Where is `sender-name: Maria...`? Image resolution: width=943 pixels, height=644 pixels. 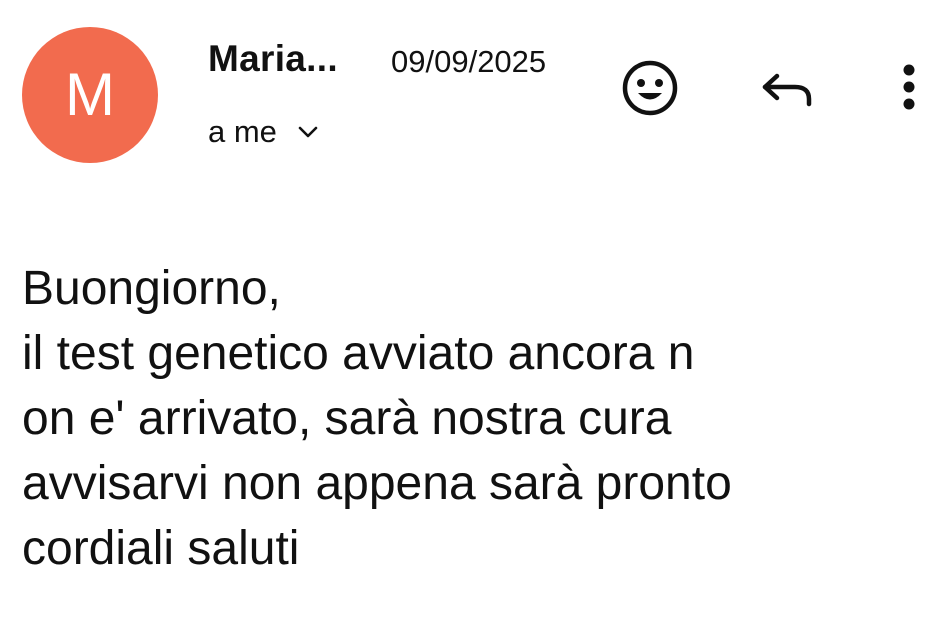 sender-name: Maria... is located at coordinates (273, 59).